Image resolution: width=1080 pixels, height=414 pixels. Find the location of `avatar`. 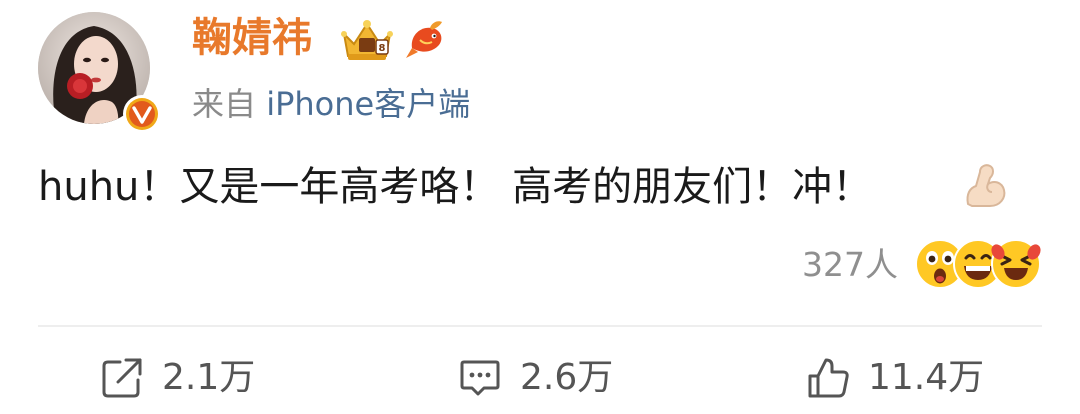

avatar is located at coordinates (99, 72).